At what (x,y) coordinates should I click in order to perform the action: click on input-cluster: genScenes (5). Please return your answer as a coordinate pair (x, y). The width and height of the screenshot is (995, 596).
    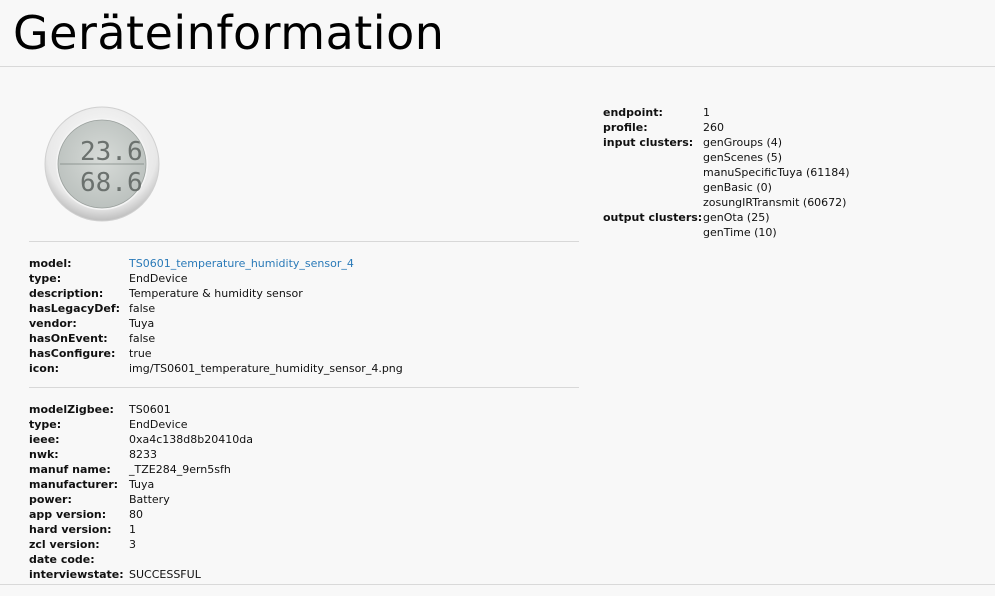
    Looking at the image, I should click on (743, 157).